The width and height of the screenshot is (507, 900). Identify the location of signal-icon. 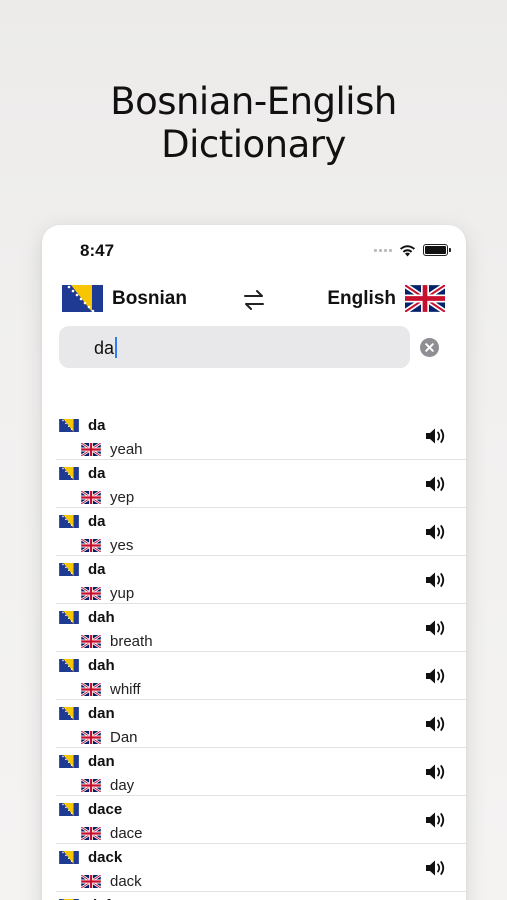
(383, 250).